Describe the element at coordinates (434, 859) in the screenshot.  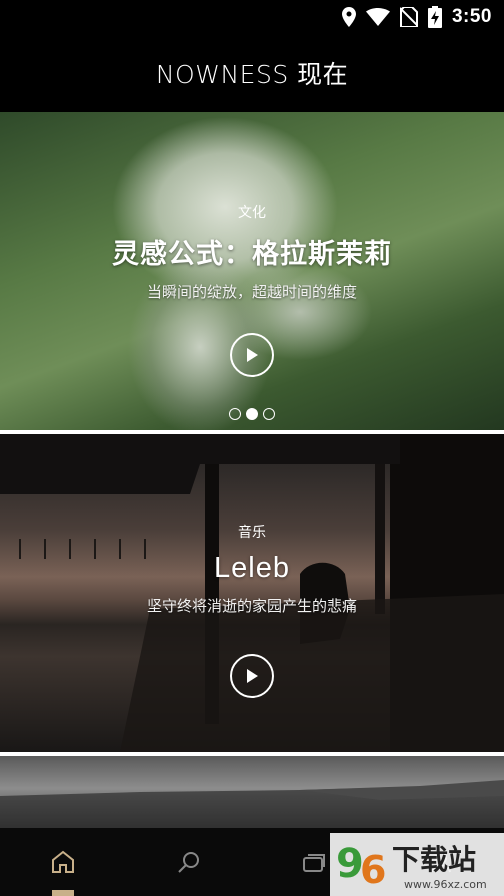
I see `svg-text: 下载站` at that location.